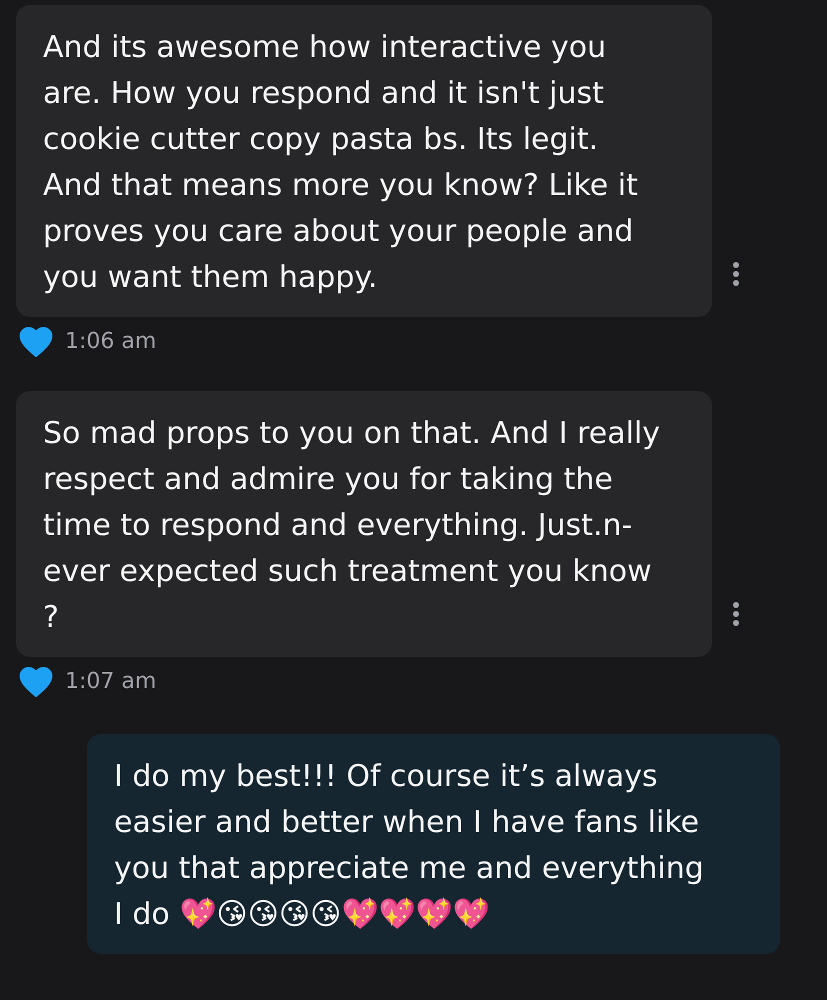 This screenshot has height=1000, width=827. I want to click on message-text: I do my best!!! Of course it’s always easier and better when I have fans like you that appreciate me and everything I do 💖😘😘😘😘💖💖💖💖, so click(409, 846).